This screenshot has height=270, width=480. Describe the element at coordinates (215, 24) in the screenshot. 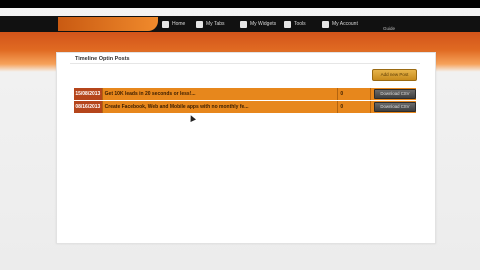

I see `nav-item-label: My Tabs` at that location.